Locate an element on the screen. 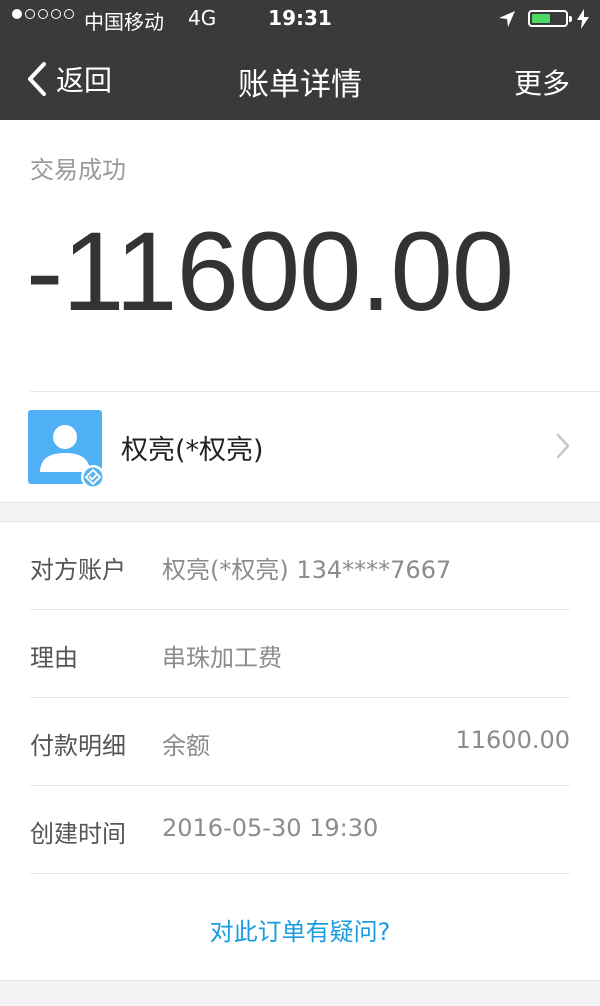 This screenshot has height=1006, width=600. detail-label: 理由 is located at coordinates (54, 658).